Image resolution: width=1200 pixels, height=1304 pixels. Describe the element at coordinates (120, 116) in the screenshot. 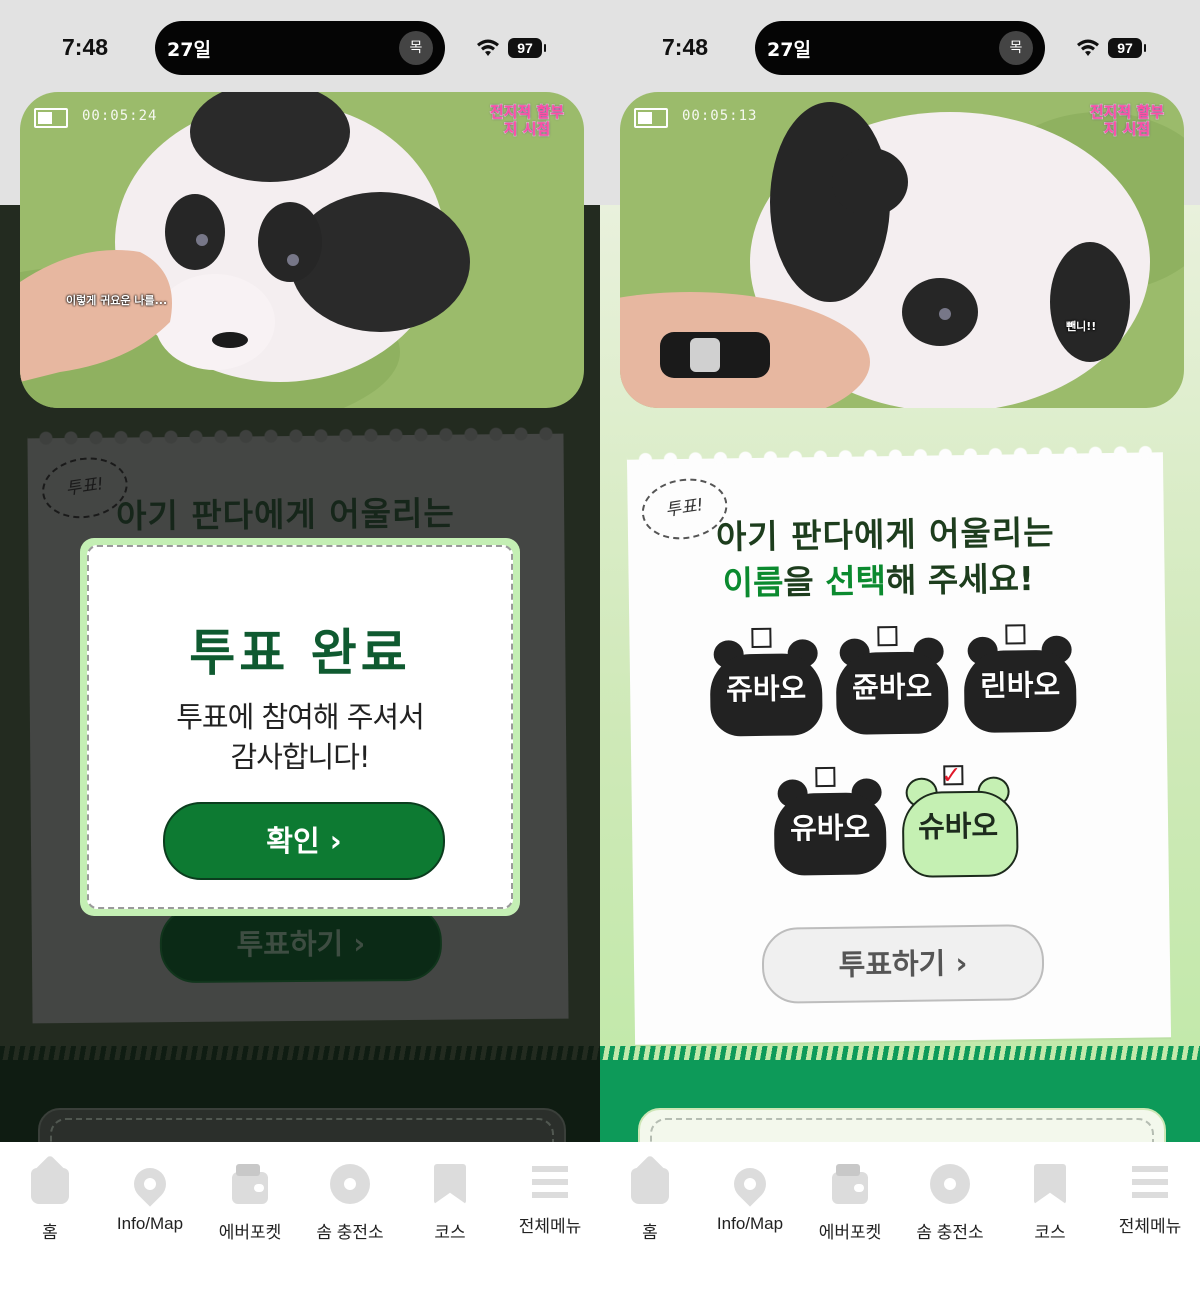

I see `video-timecode: 00:05:24` at that location.